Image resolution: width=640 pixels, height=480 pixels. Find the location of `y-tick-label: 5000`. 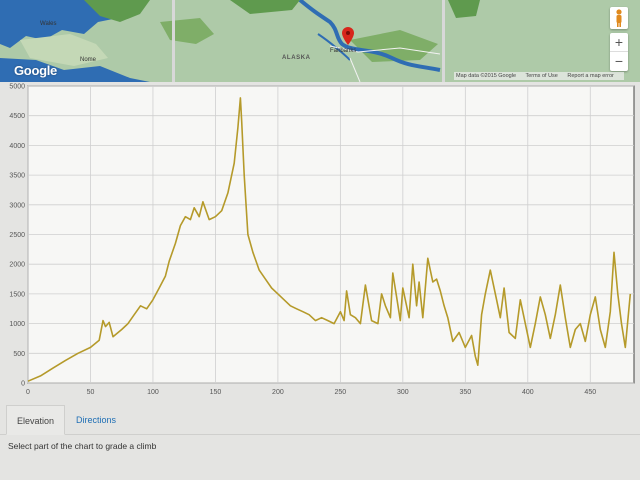

y-tick-label: 5000 is located at coordinates (17, 87).